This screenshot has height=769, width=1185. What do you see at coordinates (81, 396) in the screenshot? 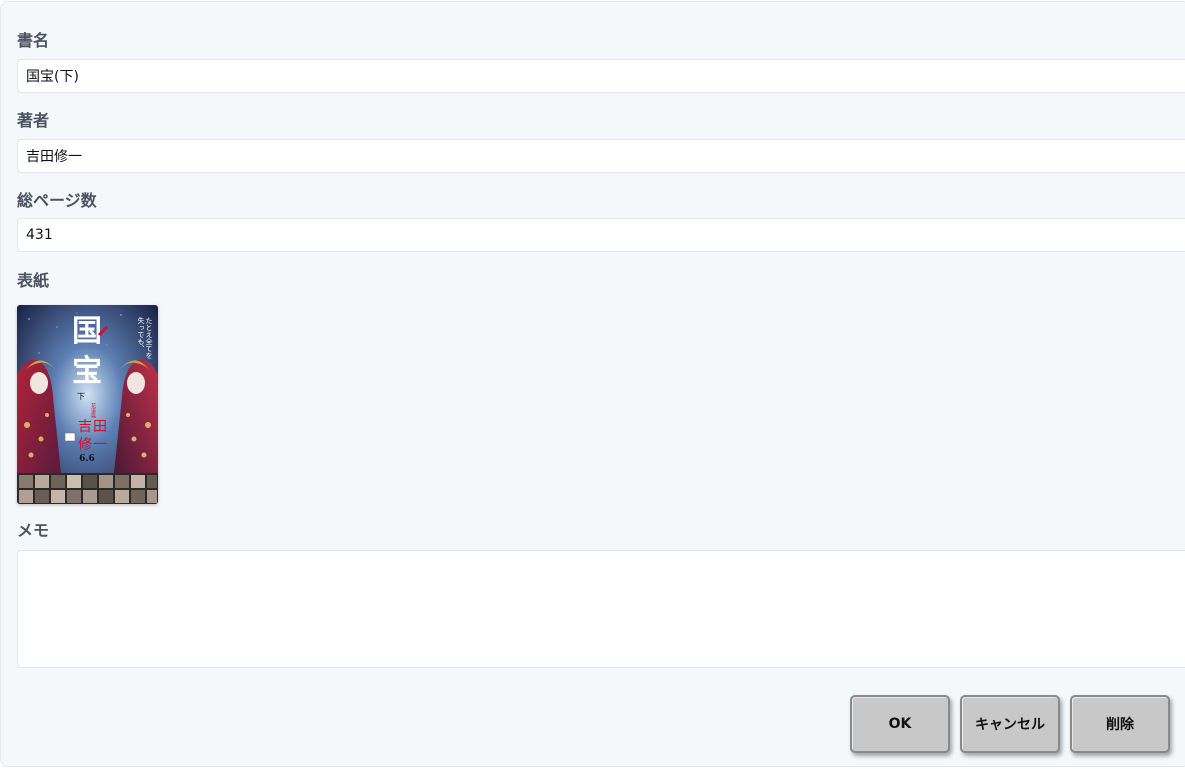
I see `cover-volume: 下` at bounding box center [81, 396].